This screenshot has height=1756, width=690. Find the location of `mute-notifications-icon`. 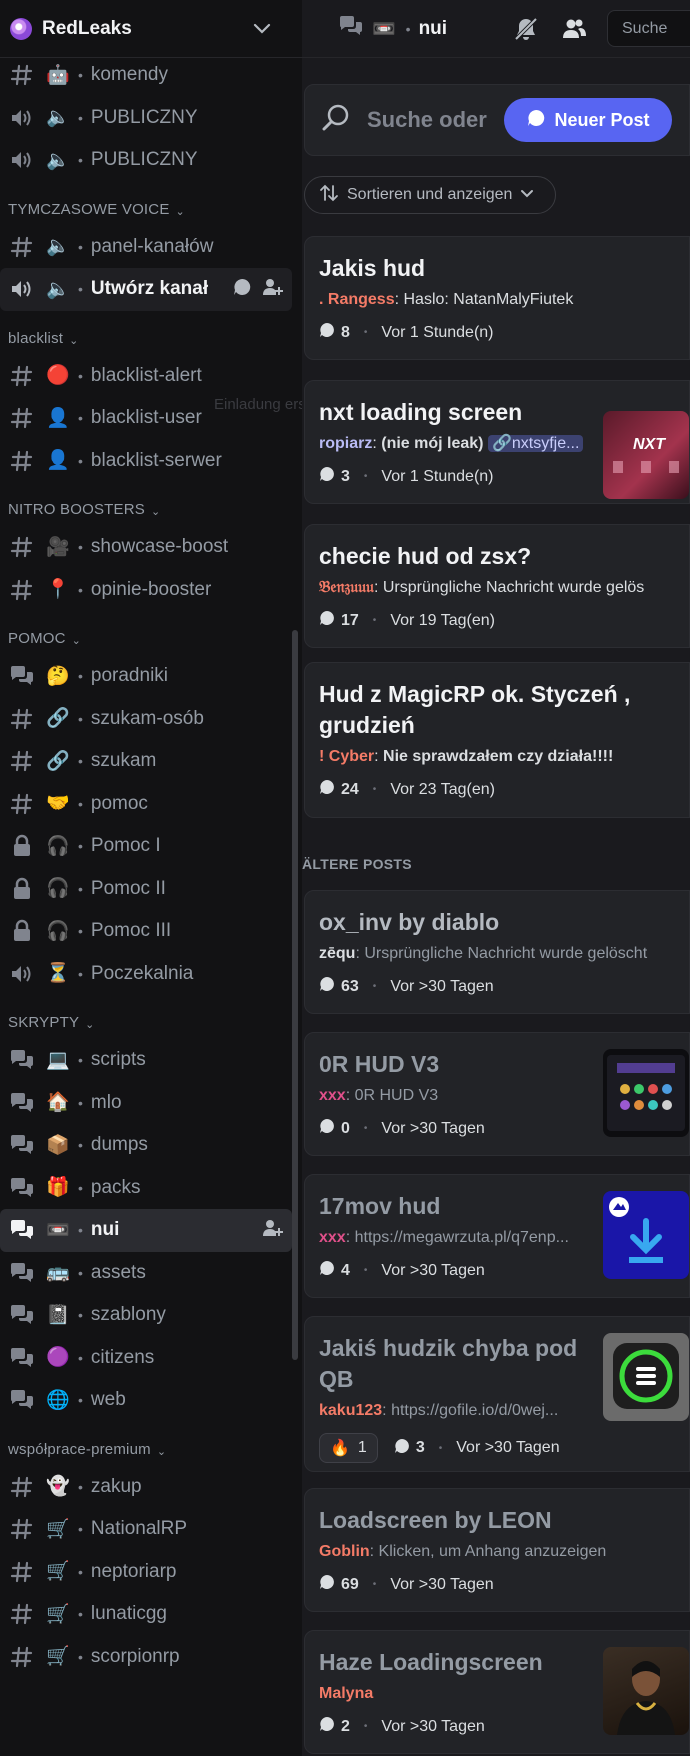

mute-notifications-icon is located at coordinates (526, 29).